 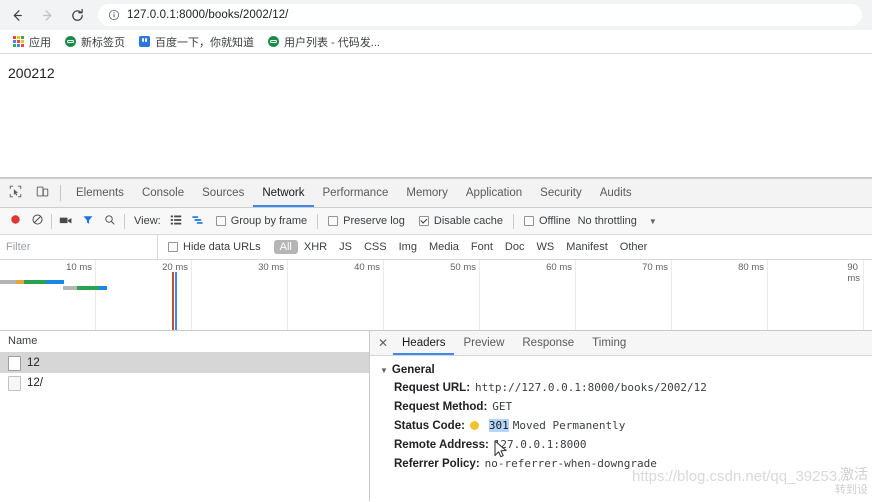 I want to click on bookmark-apps: 应用, so click(x=32, y=42).